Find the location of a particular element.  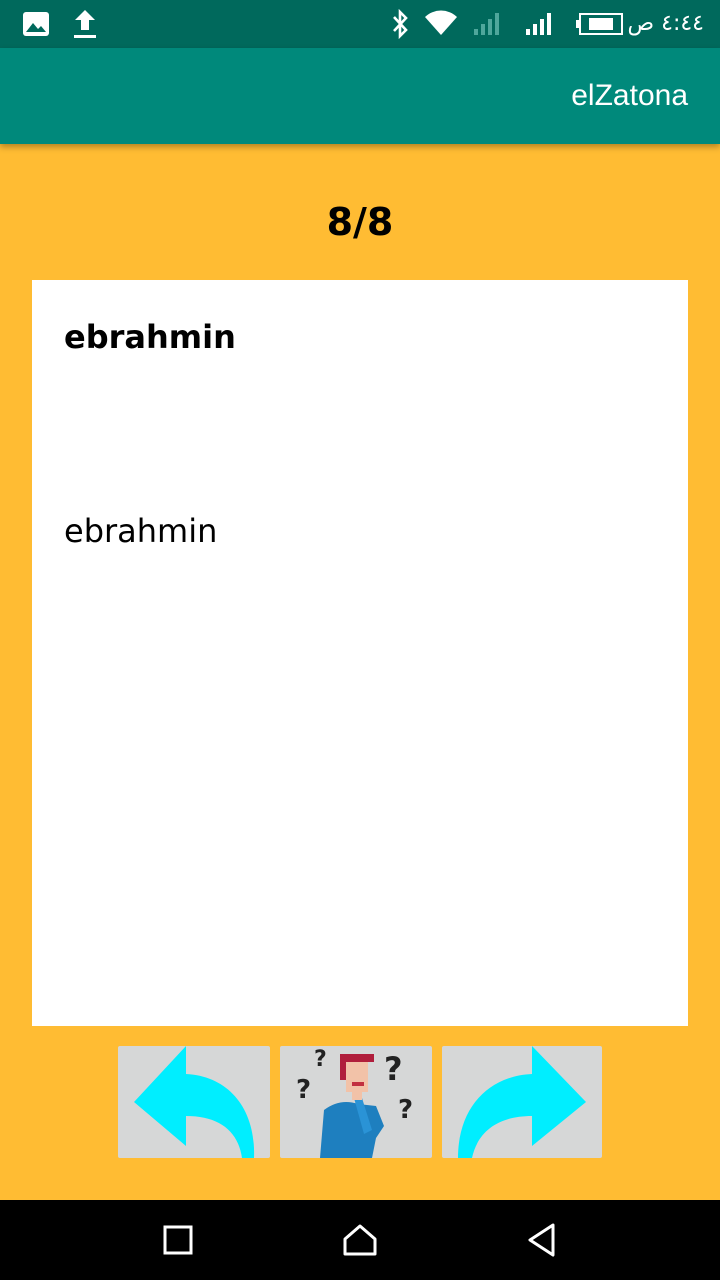

battery-icon is located at coordinates (600, 24).